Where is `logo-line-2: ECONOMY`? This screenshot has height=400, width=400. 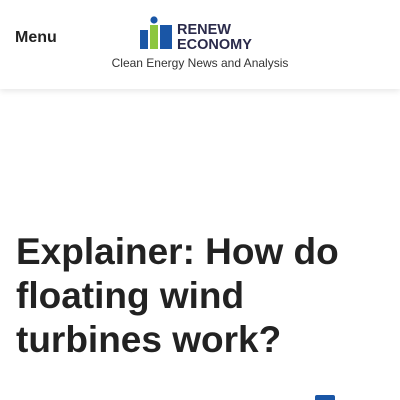 logo-line-2: ECONOMY is located at coordinates (214, 44).